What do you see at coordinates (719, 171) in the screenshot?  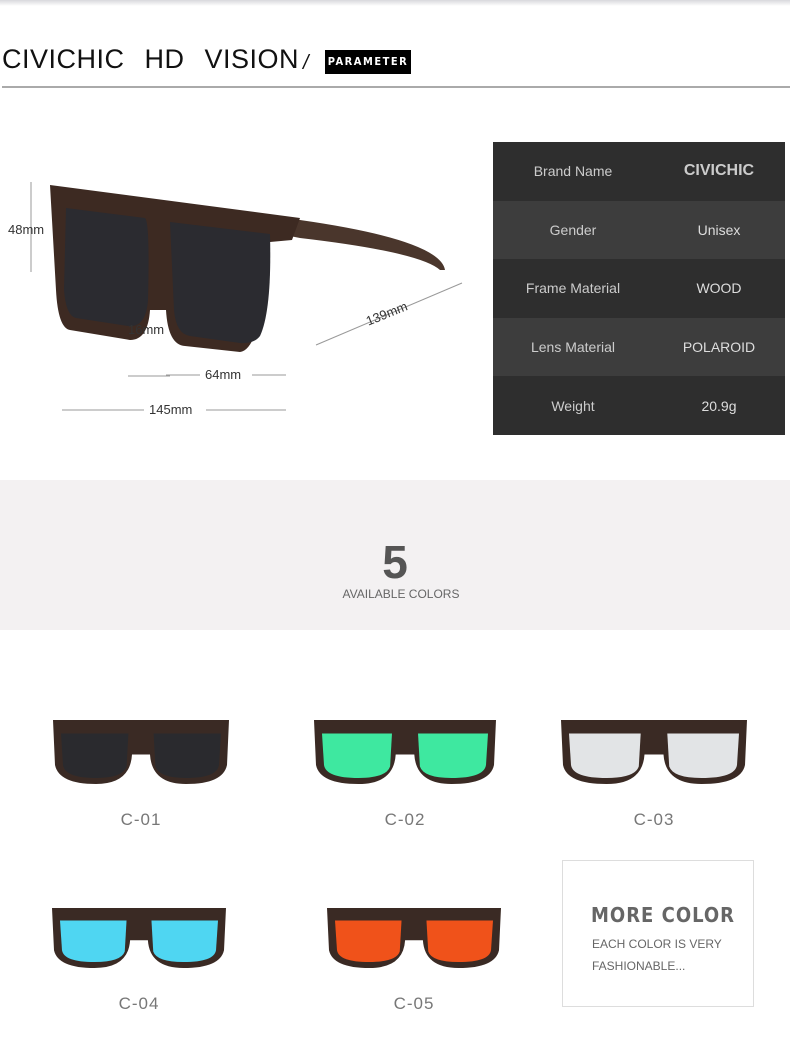 I see `spec-value: CIVICHIC` at bounding box center [719, 171].